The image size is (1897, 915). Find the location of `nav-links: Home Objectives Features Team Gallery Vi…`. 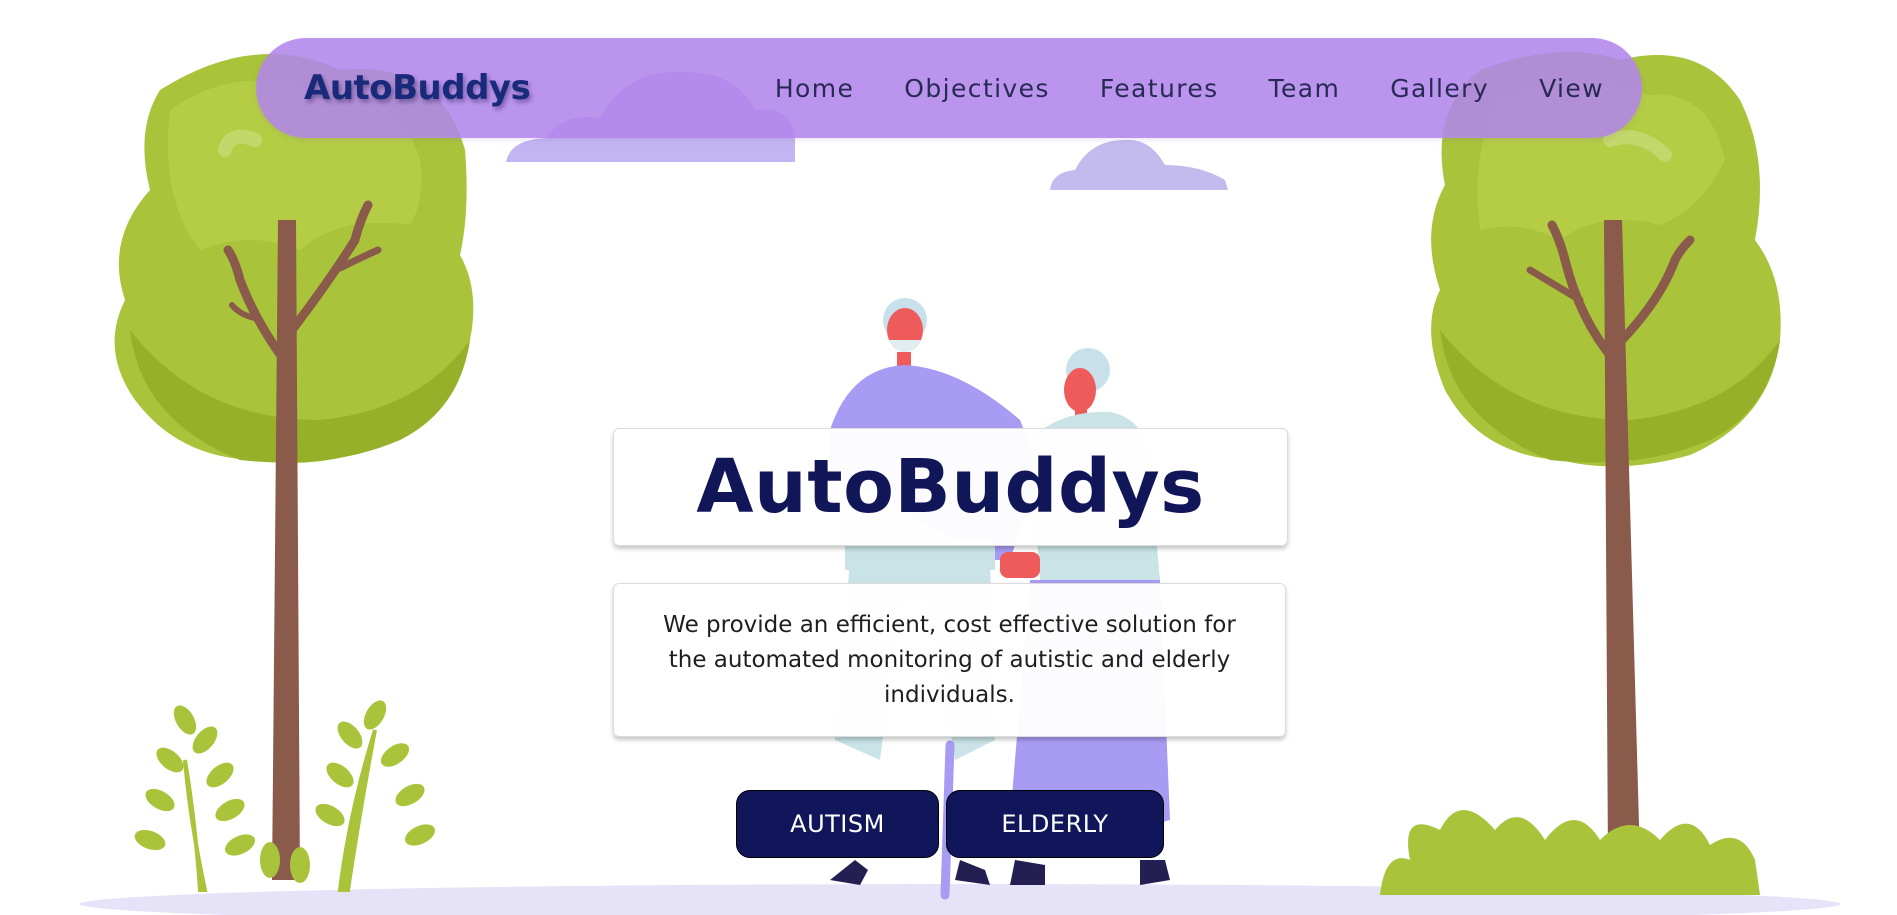

nav-links: Home Objectives Features Team Gallery Vi… is located at coordinates (1177, 88).